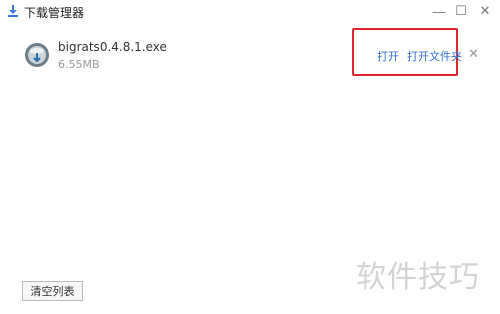  I want to click on file-name: bigrats0.4.8.1.exe, so click(112, 47).